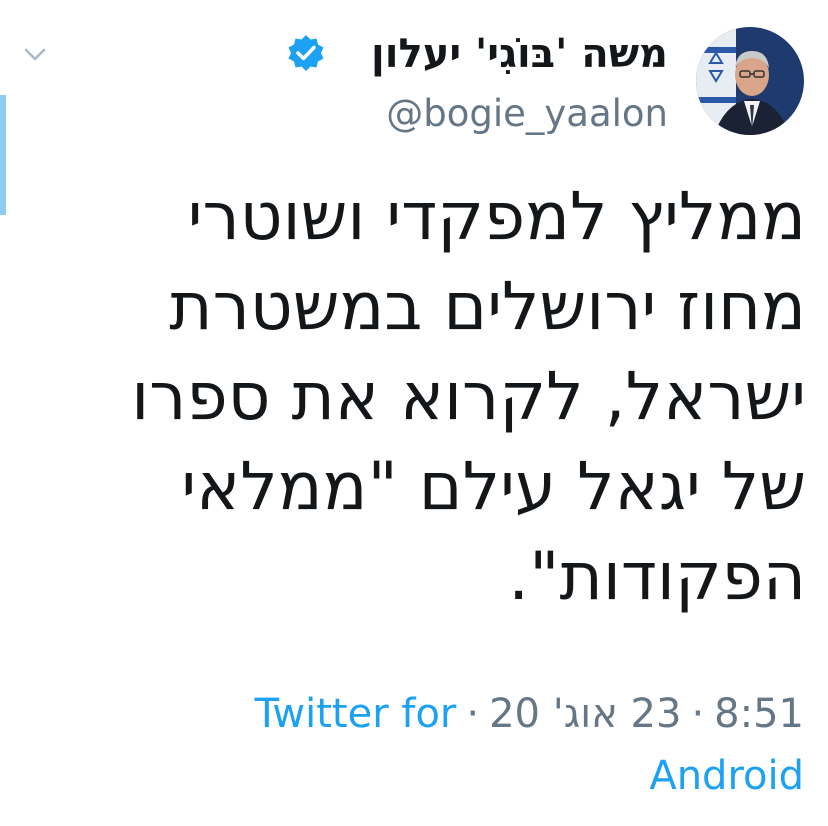 This screenshot has height=826, width=828. What do you see at coordinates (585, 714) in the screenshot?
I see `tweet-date: 23 אוג' 20` at bounding box center [585, 714].